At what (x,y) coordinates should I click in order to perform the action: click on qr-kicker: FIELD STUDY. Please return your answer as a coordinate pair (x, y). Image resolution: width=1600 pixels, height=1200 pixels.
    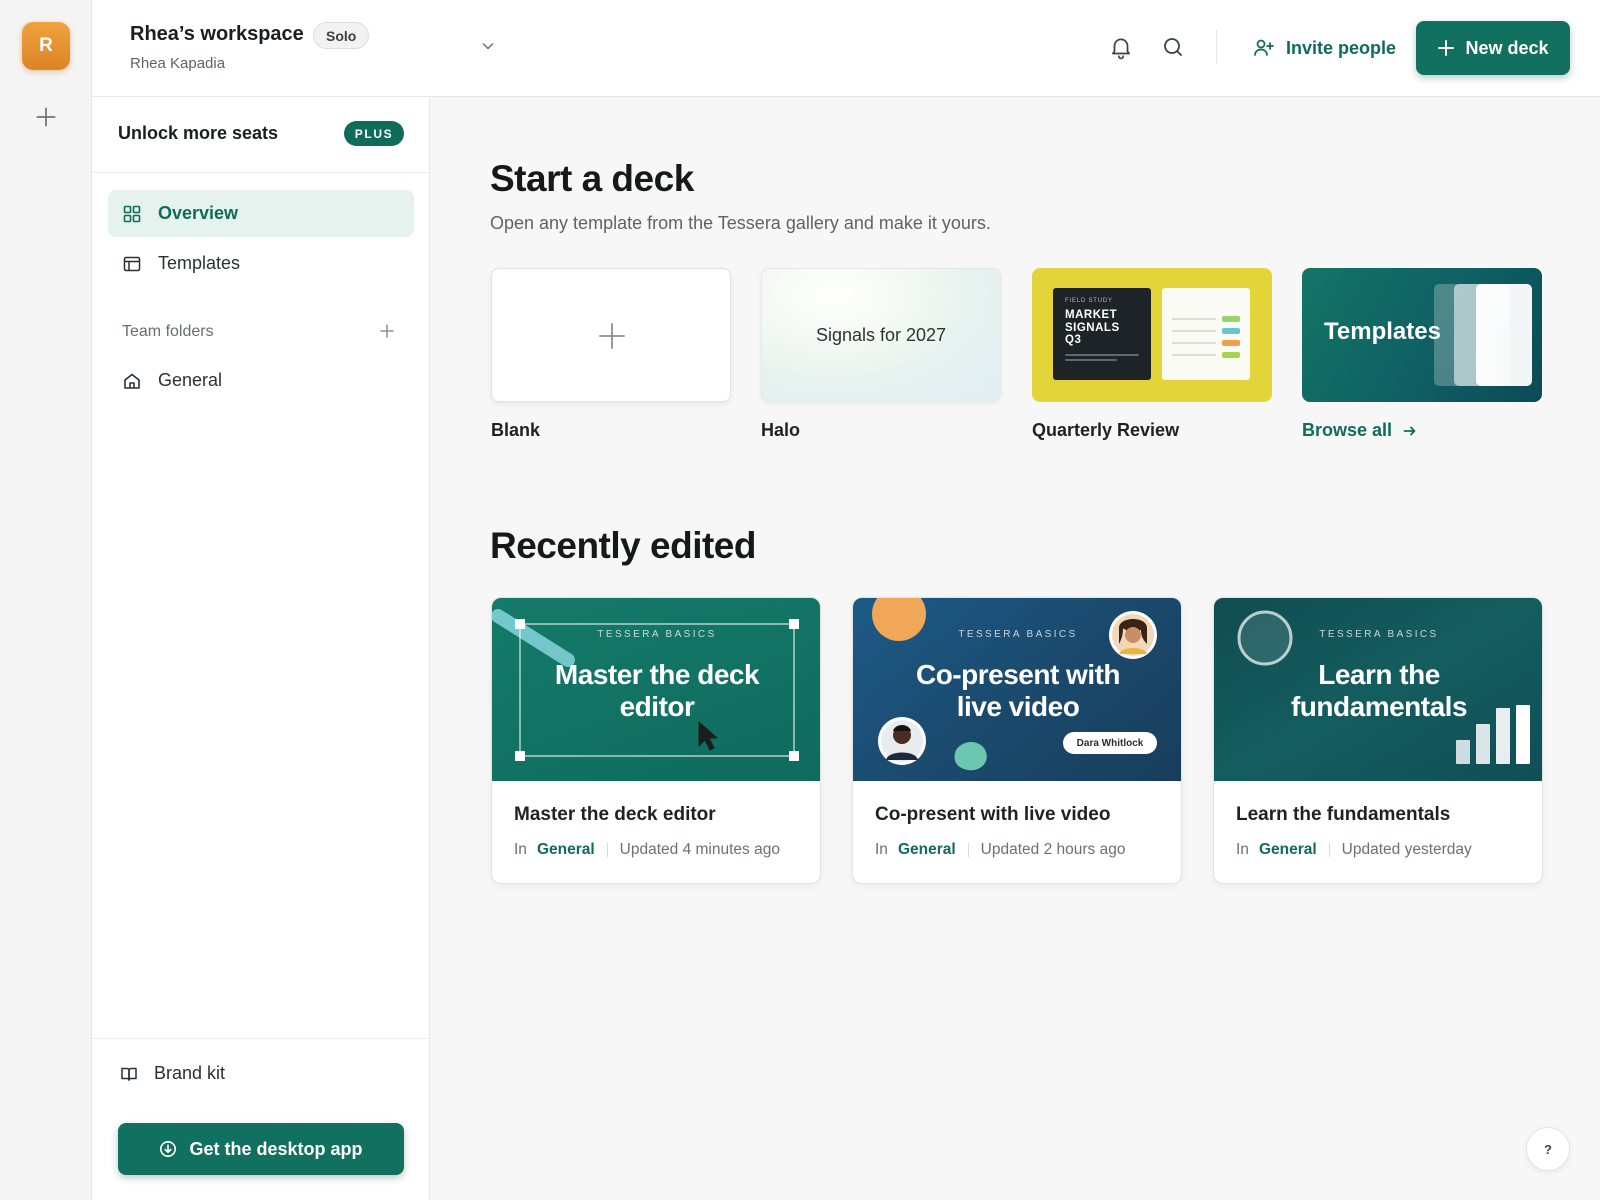
    Looking at the image, I should click on (1089, 301).